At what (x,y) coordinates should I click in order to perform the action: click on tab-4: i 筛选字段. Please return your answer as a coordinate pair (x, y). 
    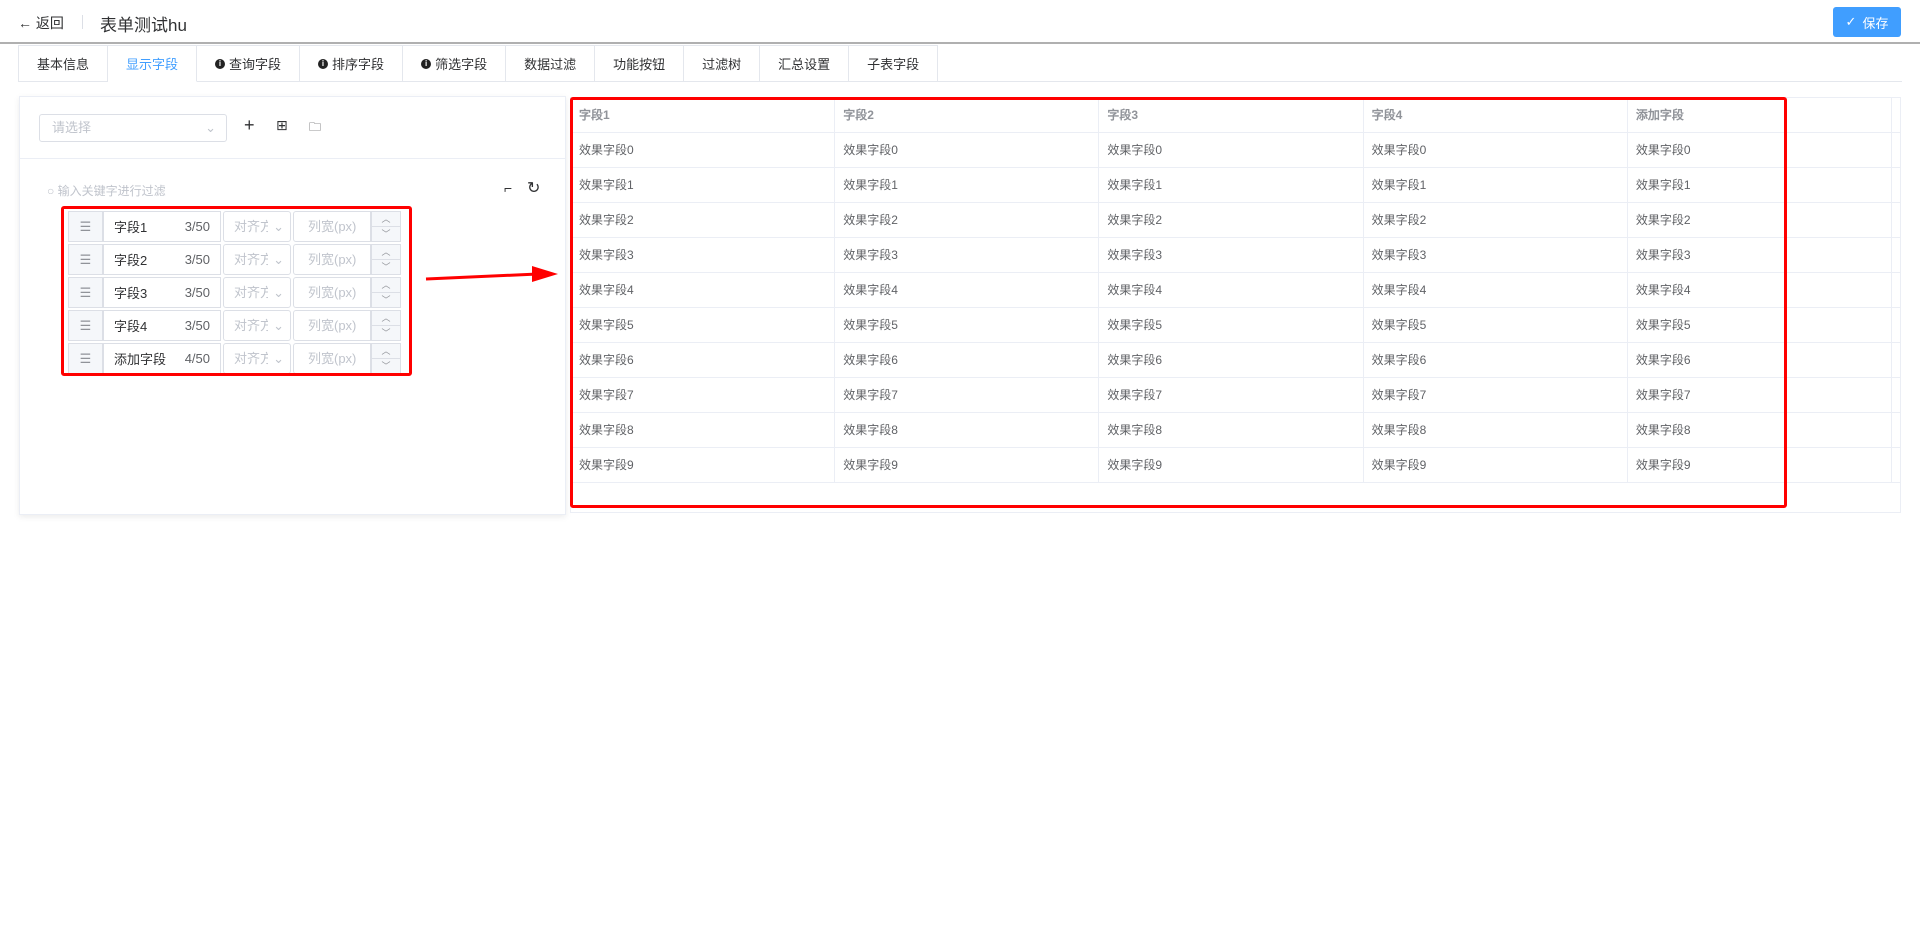
    Looking at the image, I should click on (455, 63).